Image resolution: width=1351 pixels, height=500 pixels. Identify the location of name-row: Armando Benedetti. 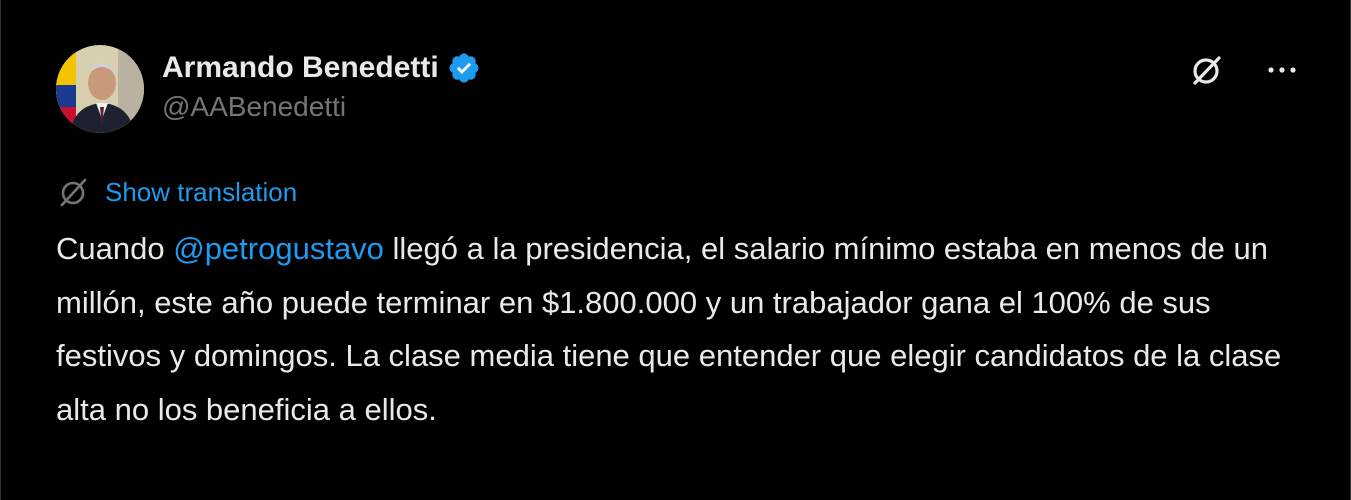
(321, 68).